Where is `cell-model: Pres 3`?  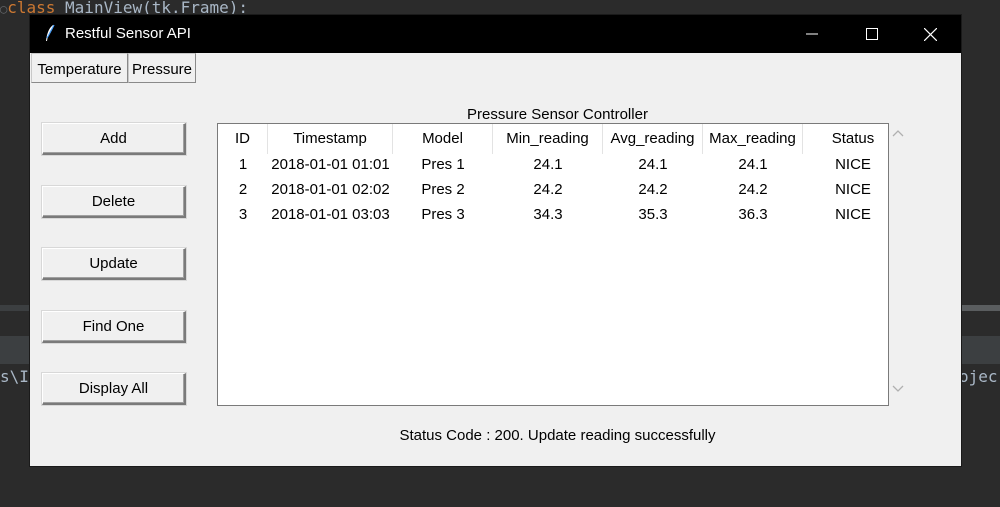 cell-model: Pres 3 is located at coordinates (443, 214).